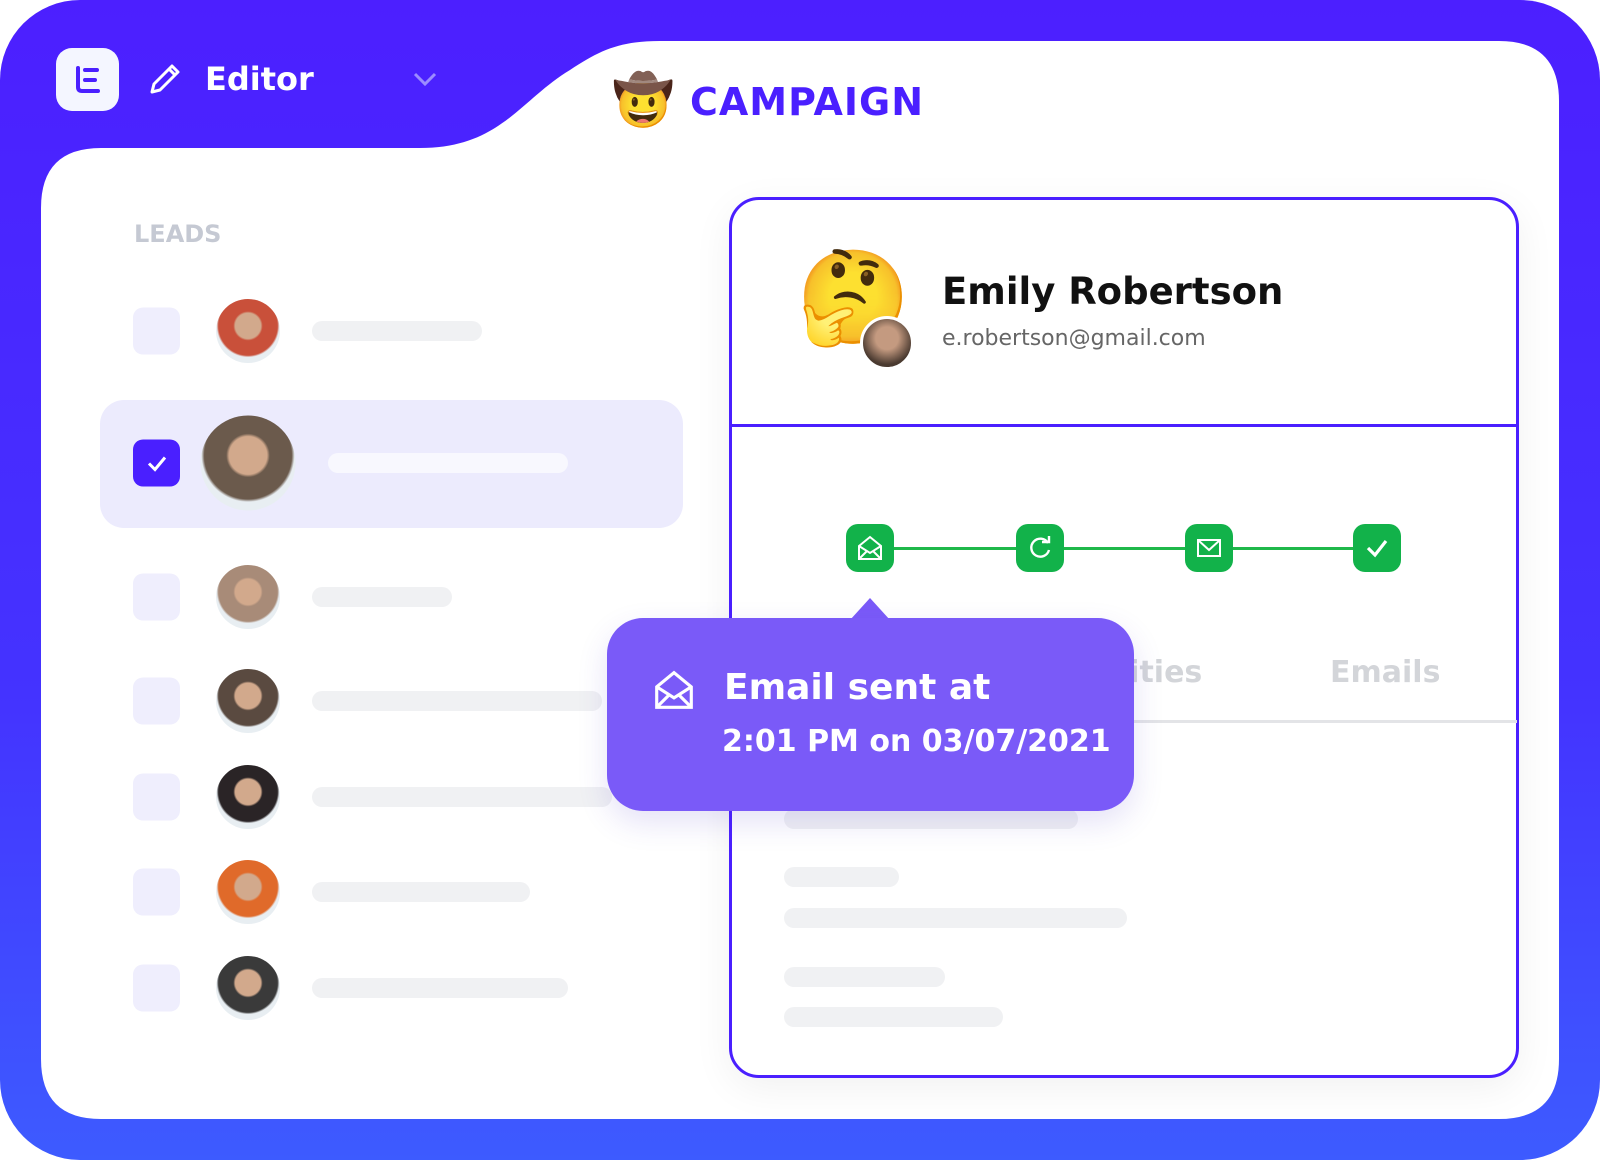 The height and width of the screenshot is (1160, 1600). I want to click on leads-heading: LEADS, so click(178, 234).